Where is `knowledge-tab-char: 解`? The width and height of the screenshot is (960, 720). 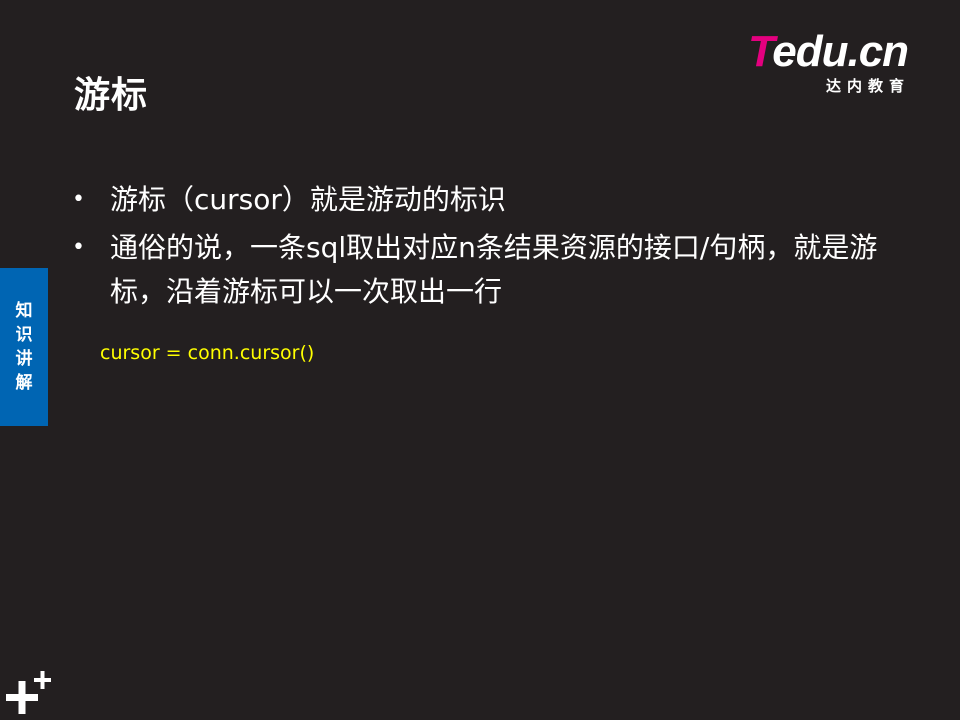
knowledge-tab-char: 解 is located at coordinates (24, 383).